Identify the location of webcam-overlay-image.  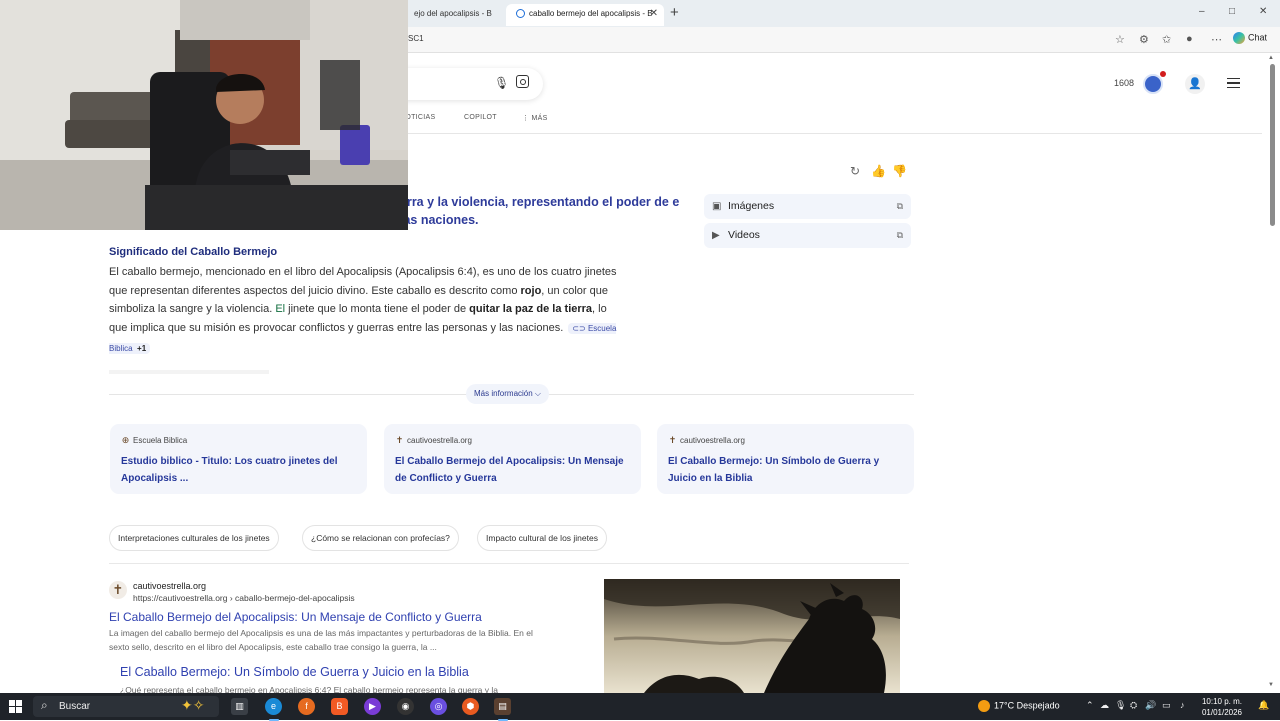
(204, 115).